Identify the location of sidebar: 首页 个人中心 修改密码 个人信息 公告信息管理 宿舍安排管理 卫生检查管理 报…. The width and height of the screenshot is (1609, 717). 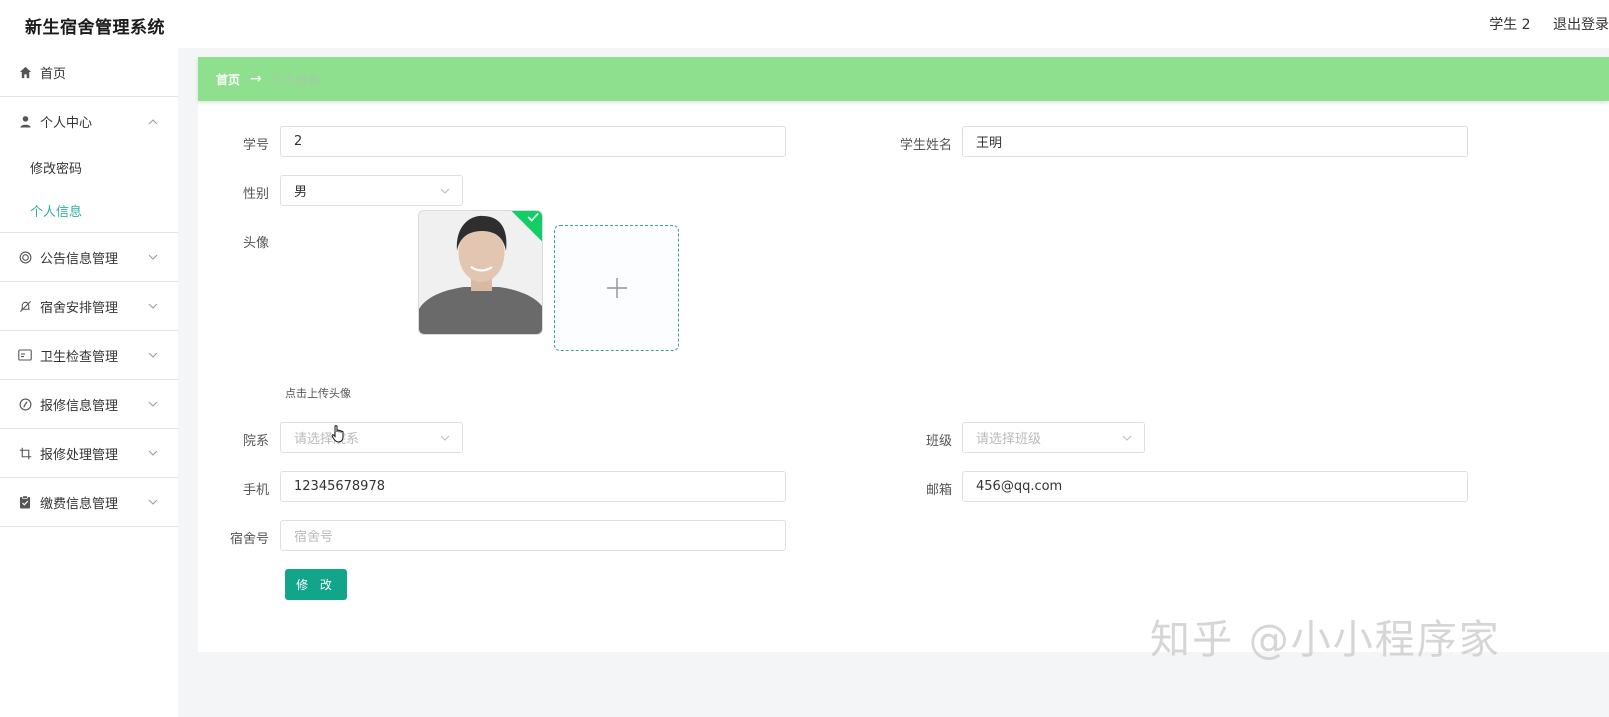
(89, 382).